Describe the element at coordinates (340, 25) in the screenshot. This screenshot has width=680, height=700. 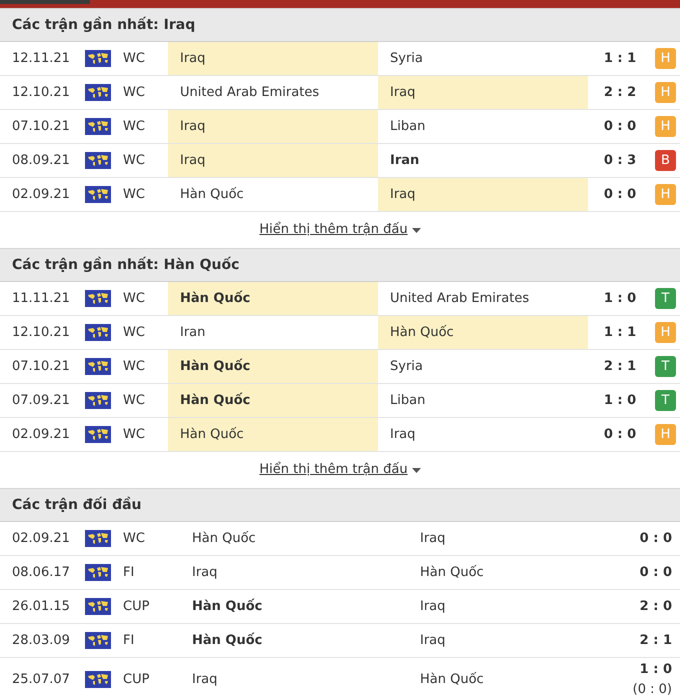
I see `section-header: Các trận gần nhất: Iraq` at that location.